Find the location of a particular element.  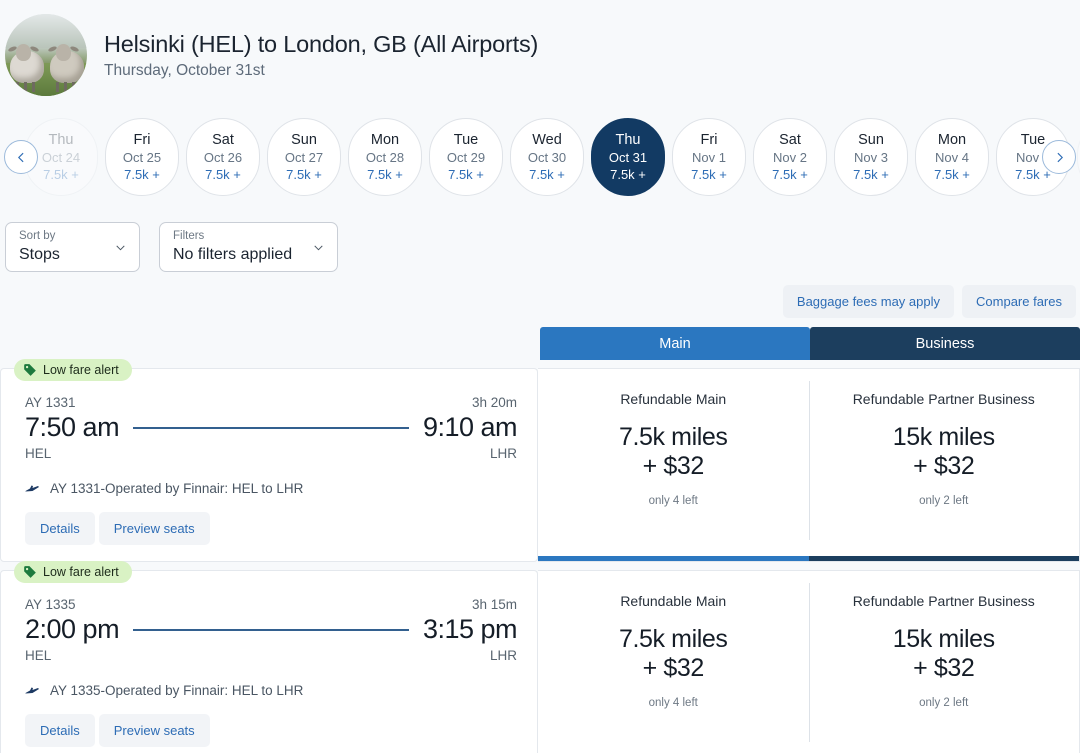

flight-times-row: 7:50 am 9:10 am is located at coordinates (271, 427).